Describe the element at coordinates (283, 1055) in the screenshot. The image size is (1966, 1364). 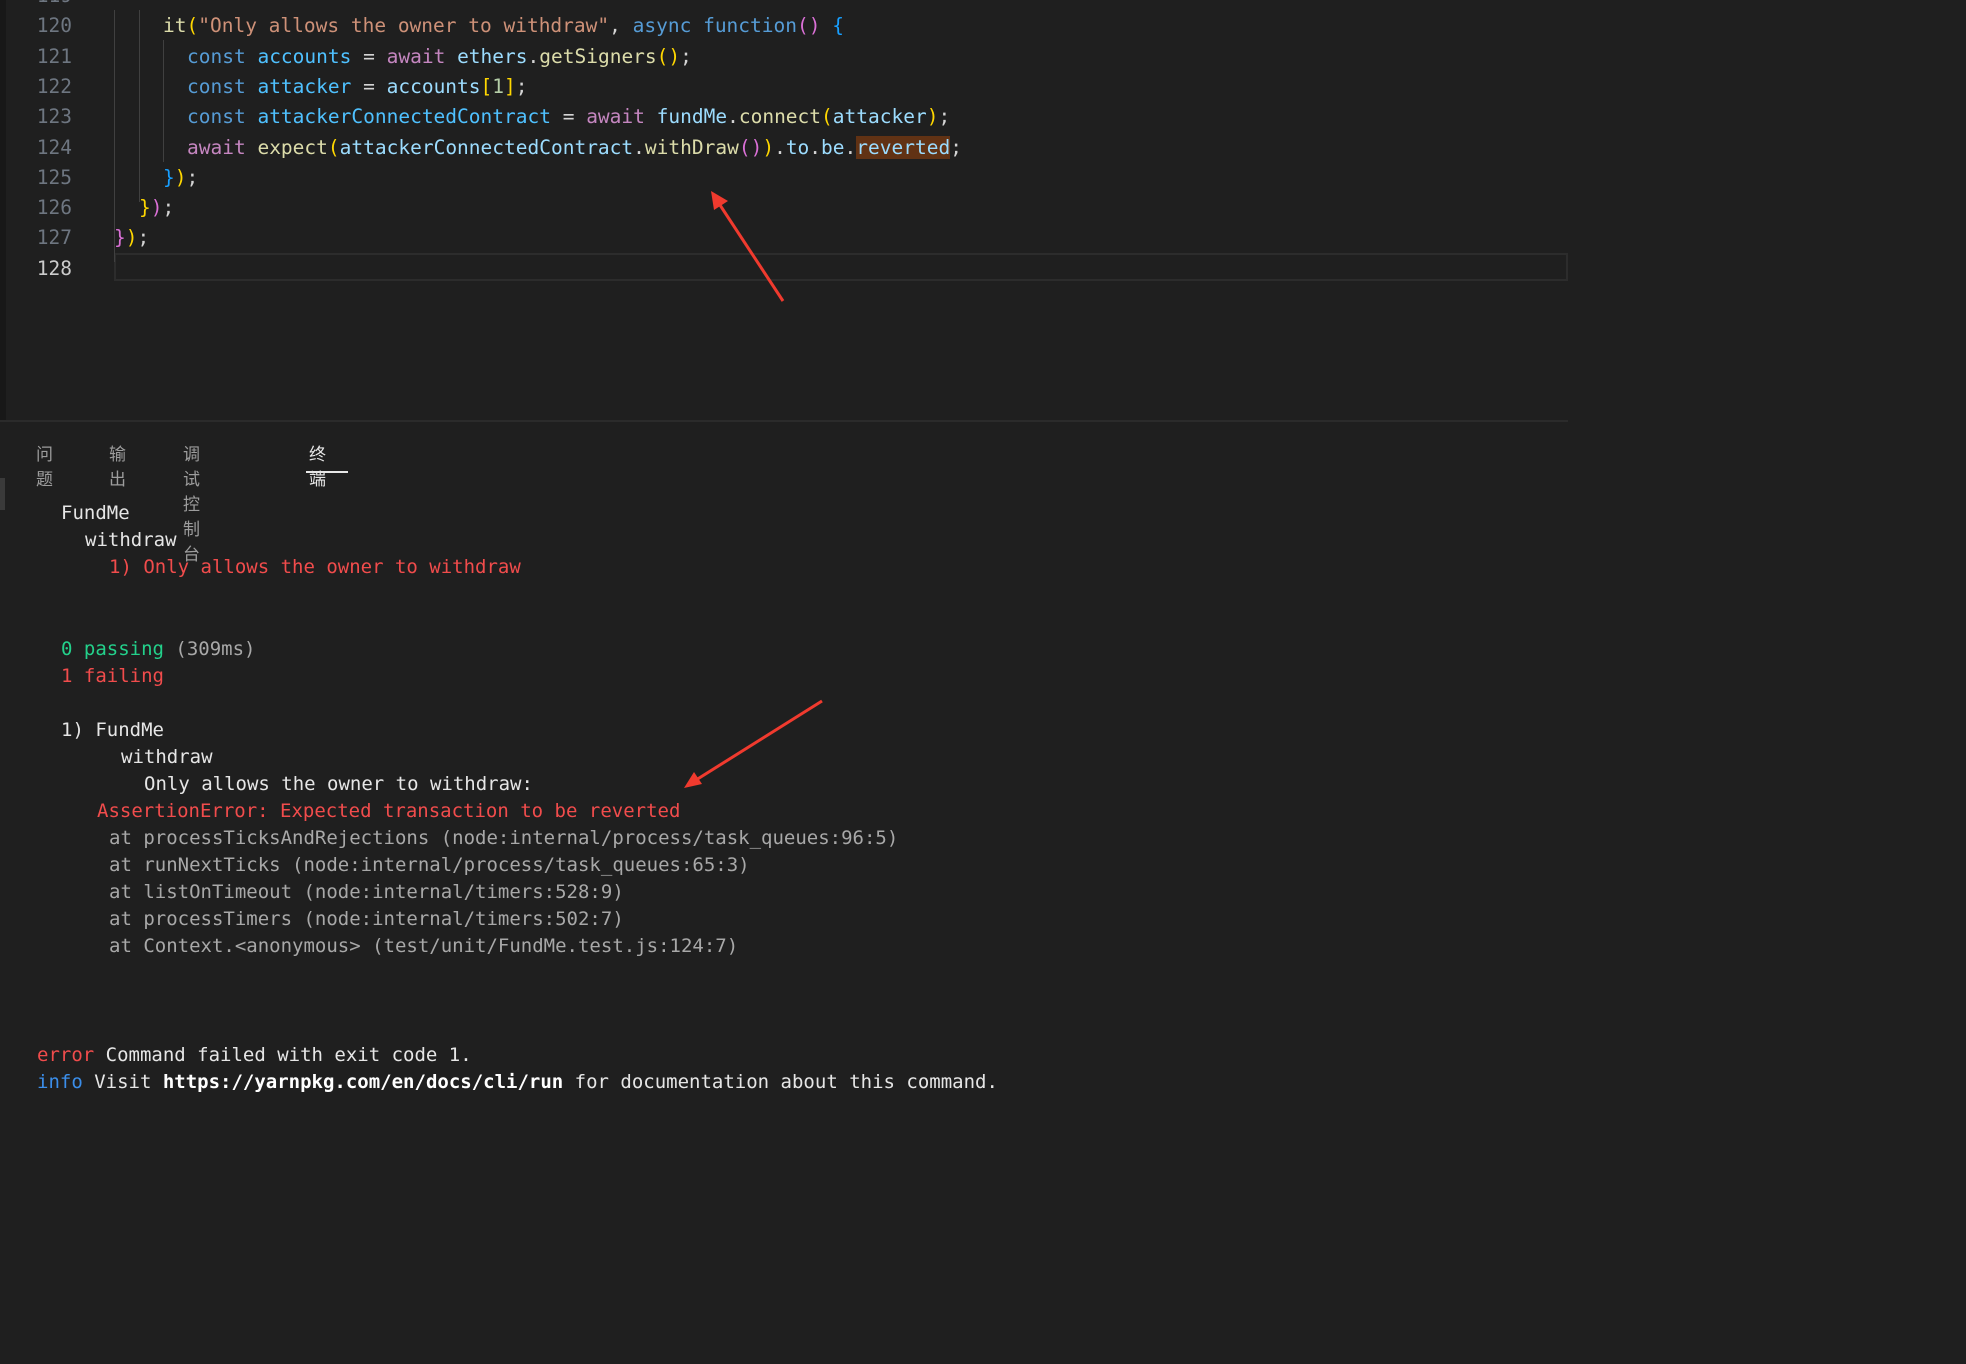
I see `error-text: Command failed with exit code 1.` at that location.